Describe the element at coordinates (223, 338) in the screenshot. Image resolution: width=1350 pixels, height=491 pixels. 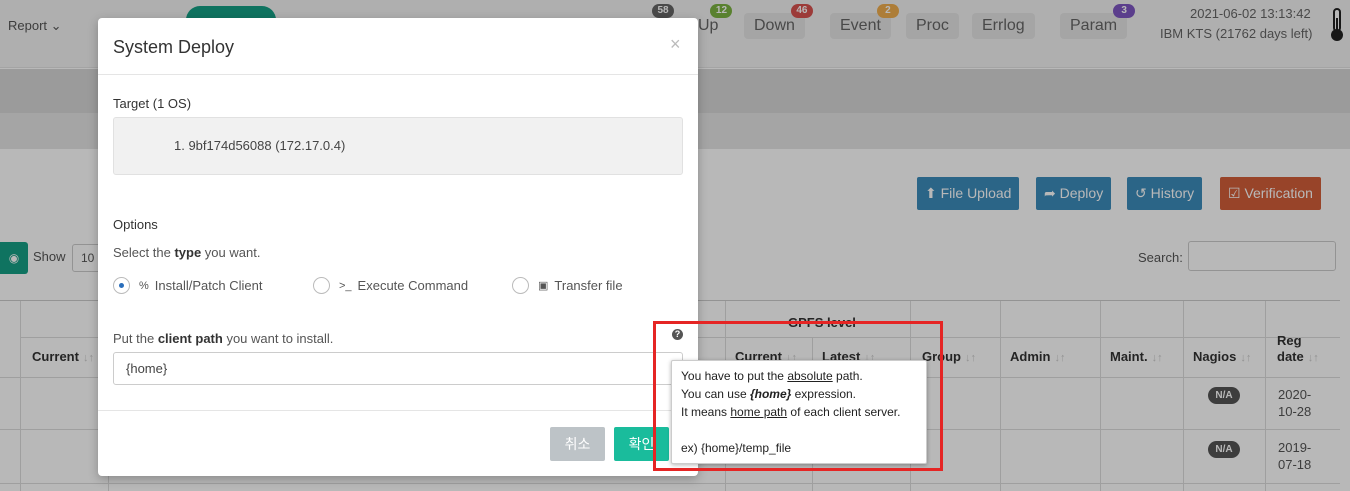
I see `path-hint: Put the client path you want to install.` at that location.